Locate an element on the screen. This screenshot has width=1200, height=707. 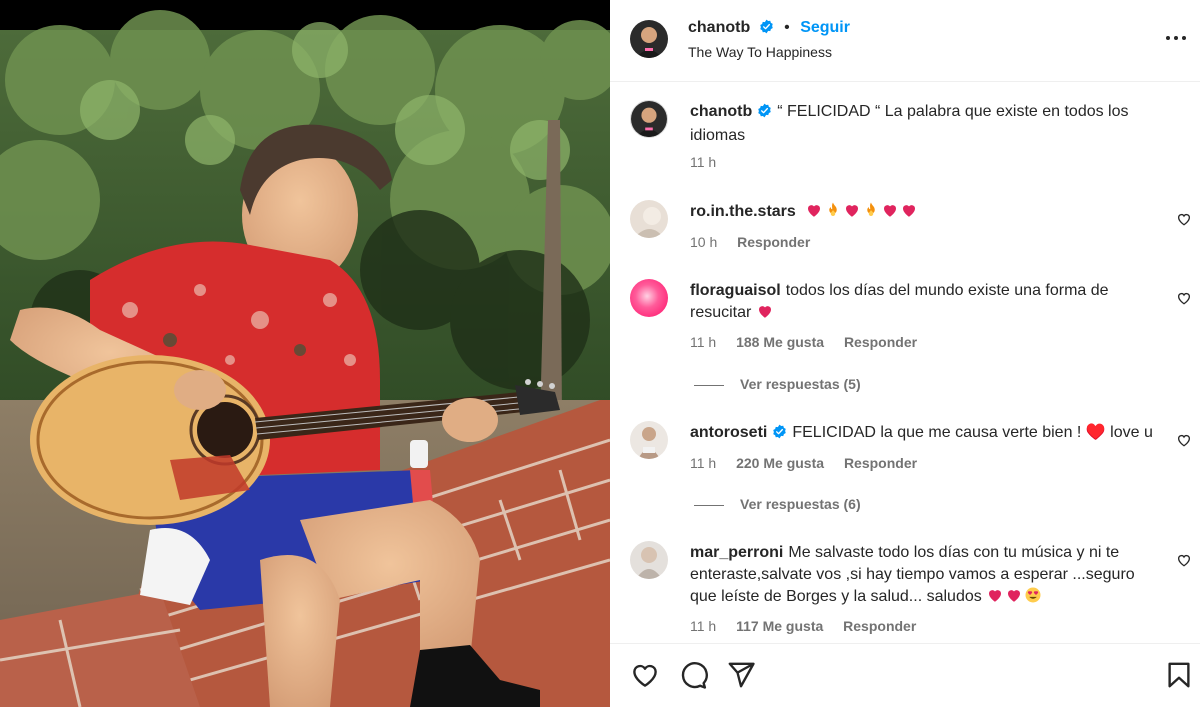
like-count: 188 Me gusta is located at coordinates (780, 342).